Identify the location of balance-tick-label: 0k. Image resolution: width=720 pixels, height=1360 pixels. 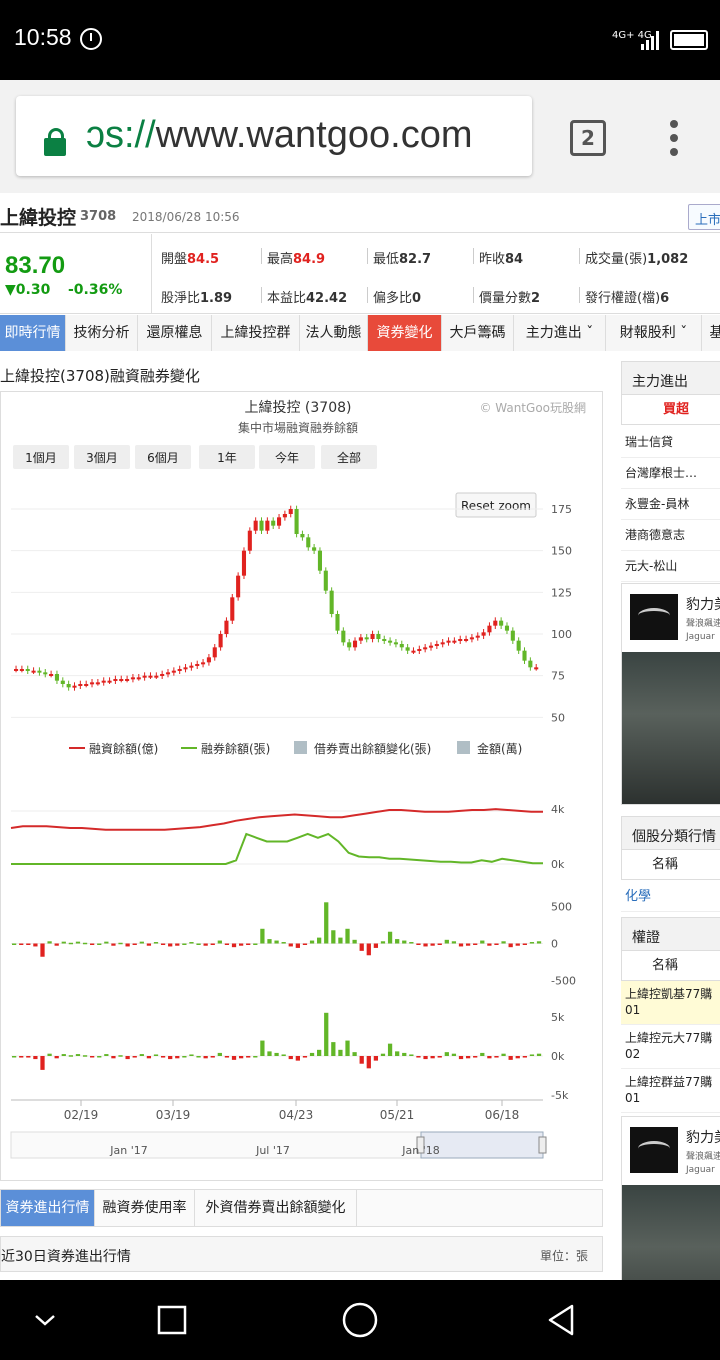
(558, 864).